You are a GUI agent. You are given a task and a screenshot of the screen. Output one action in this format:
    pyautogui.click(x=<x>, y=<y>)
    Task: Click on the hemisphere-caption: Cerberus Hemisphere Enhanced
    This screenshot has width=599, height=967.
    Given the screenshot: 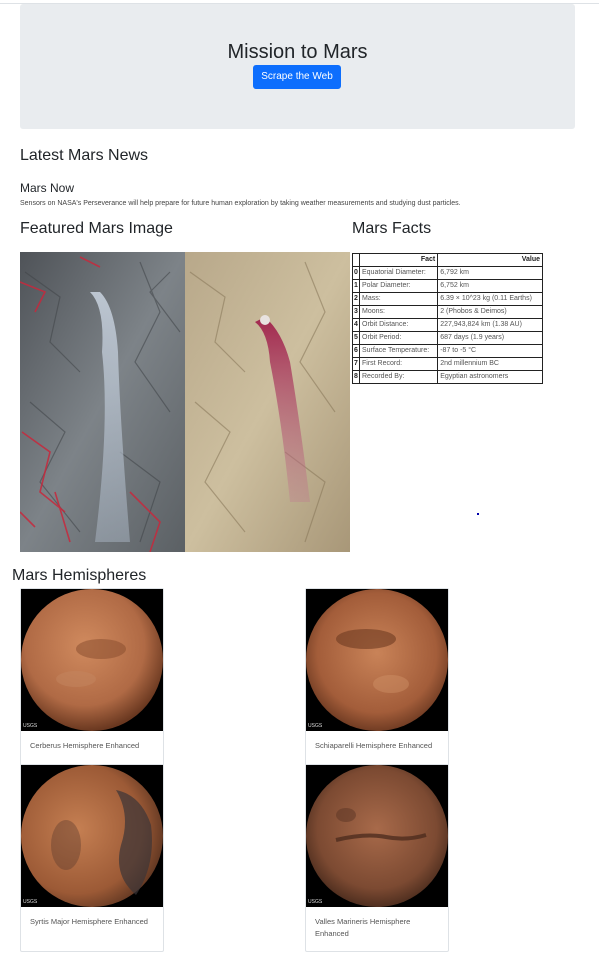 What is the action you would take?
    pyautogui.click(x=92, y=748)
    